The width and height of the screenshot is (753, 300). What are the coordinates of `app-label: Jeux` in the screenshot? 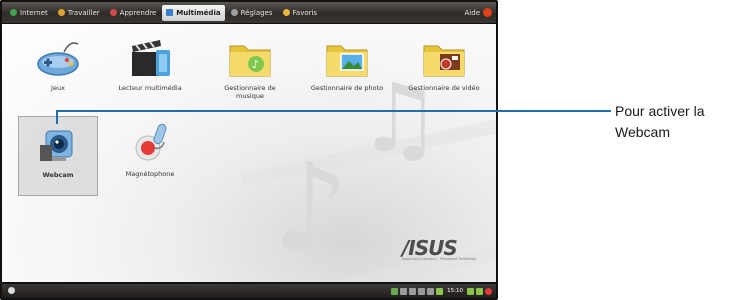 It's located at (58, 88).